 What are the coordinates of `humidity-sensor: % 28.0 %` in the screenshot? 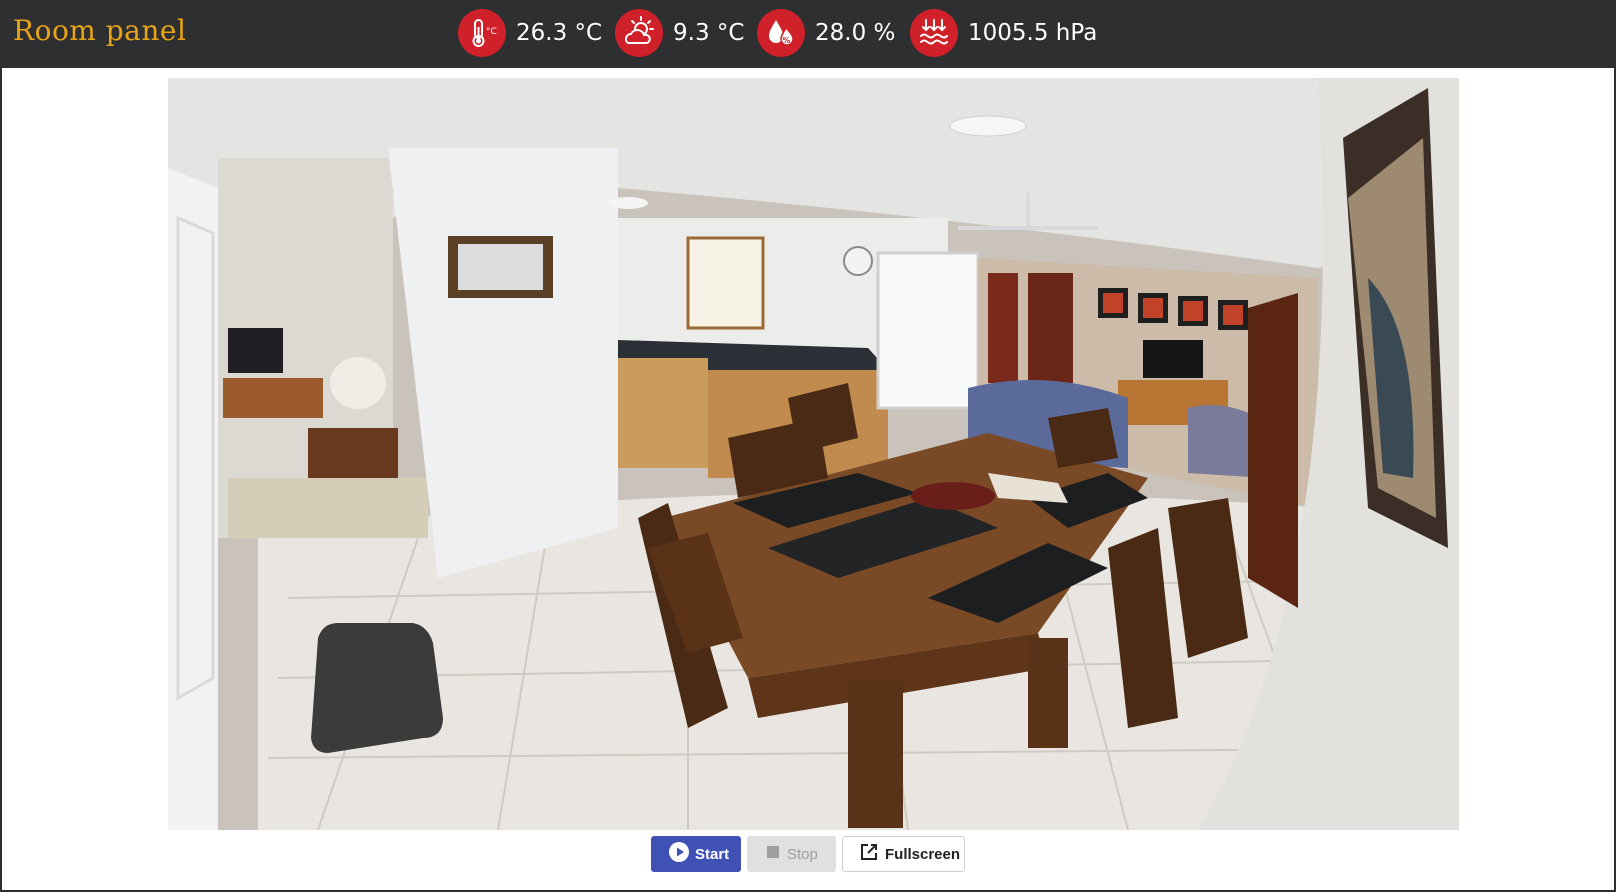 It's located at (826, 33).